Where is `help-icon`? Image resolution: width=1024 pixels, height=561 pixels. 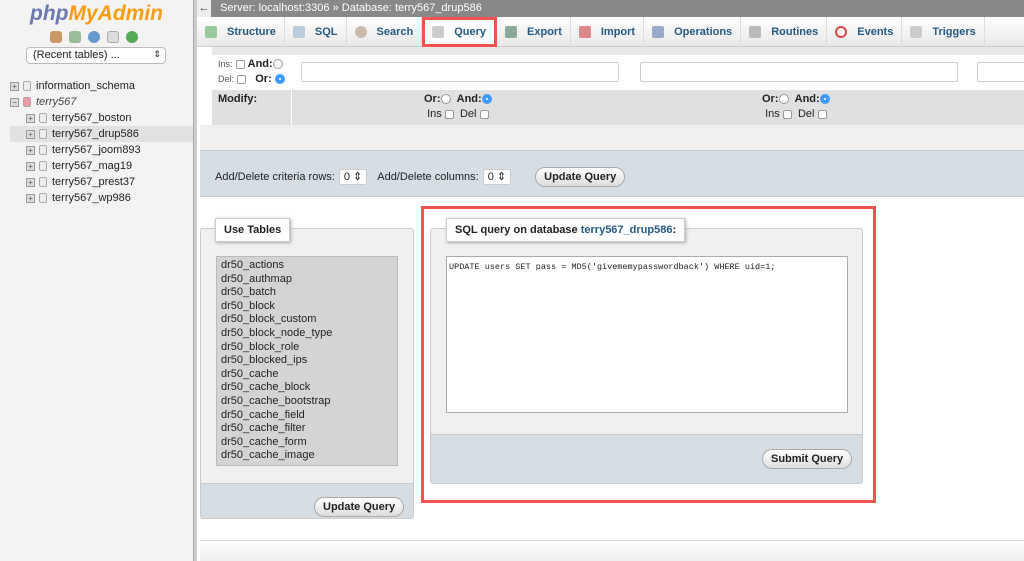 help-icon is located at coordinates (94, 37).